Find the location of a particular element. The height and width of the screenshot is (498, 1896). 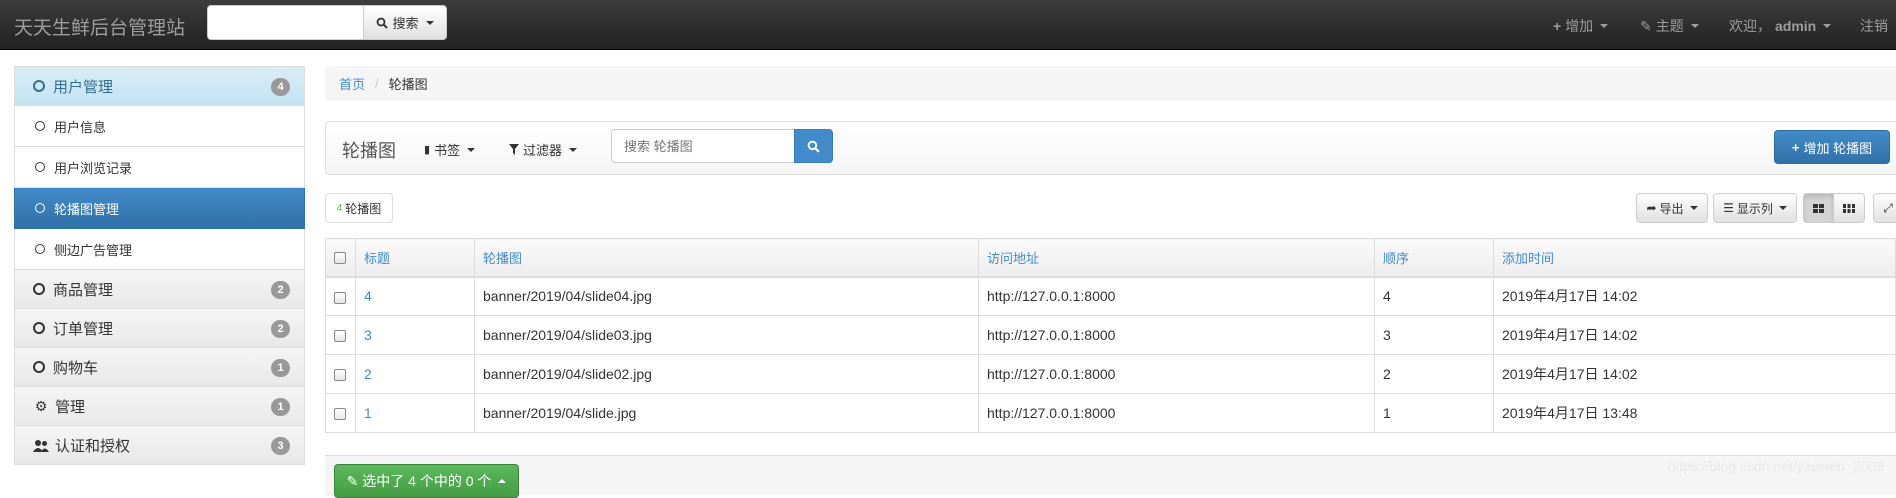

navbar-search-input is located at coordinates (285, 22).